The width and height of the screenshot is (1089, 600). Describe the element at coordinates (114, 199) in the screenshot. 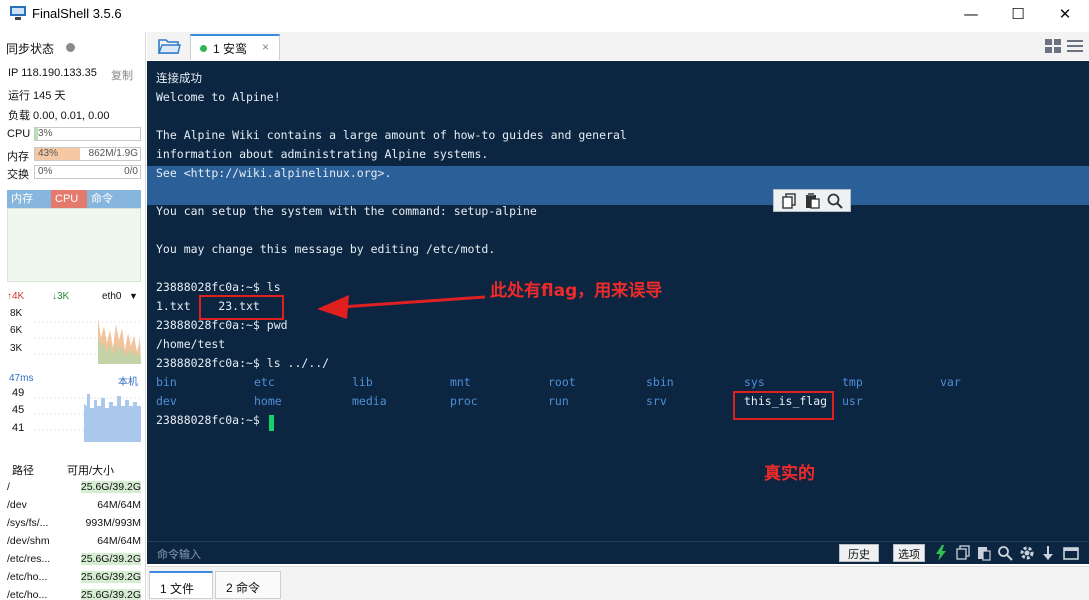

I see `proc-tab-command: 命令` at that location.